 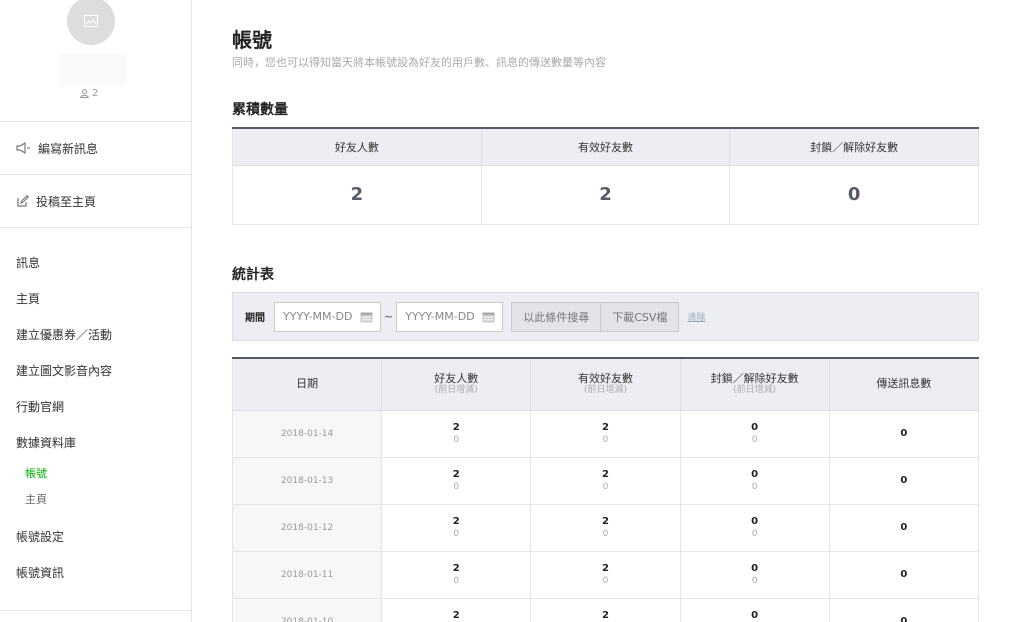 I want to click on sidebar-divider, so click(x=95, y=610).